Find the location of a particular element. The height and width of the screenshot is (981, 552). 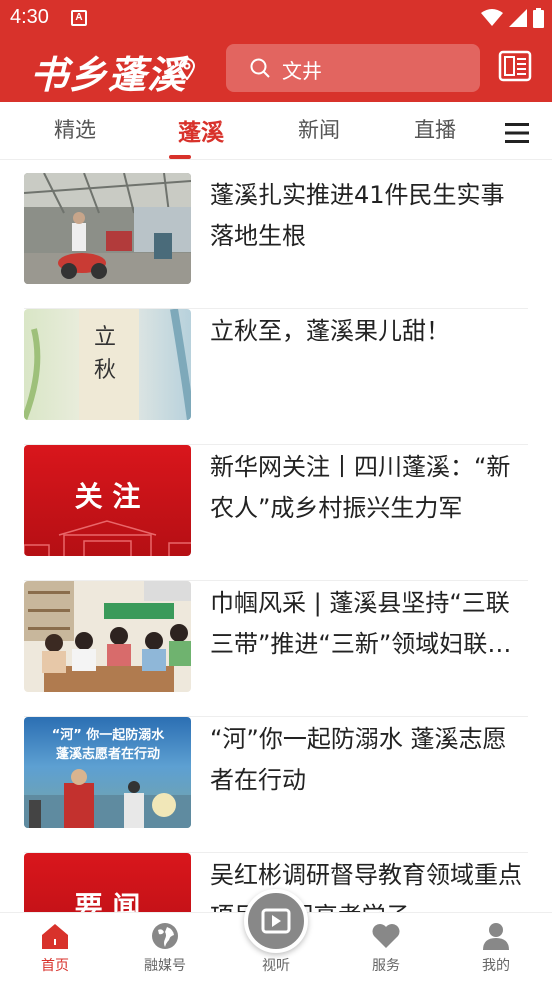

status-icons is located at coordinates (512, 18).